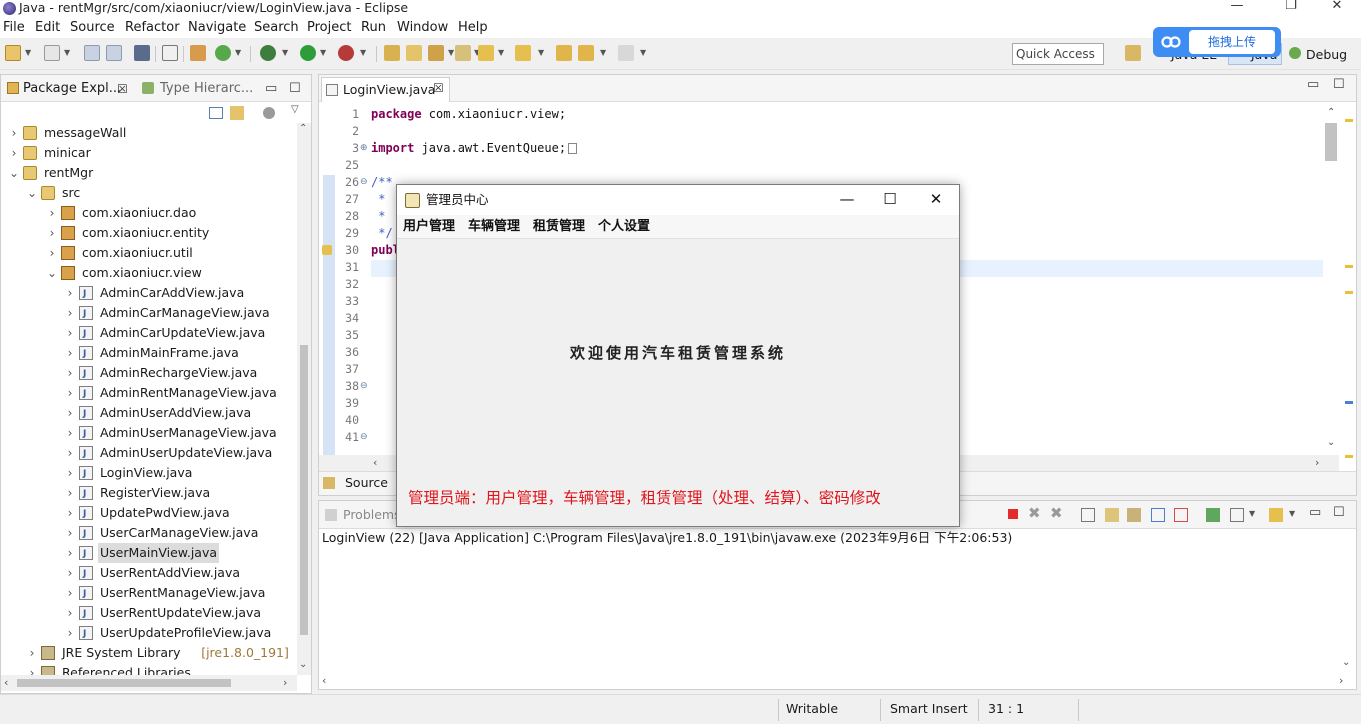  Describe the element at coordinates (149, 633) in the screenshot. I see `tree-item: › UserUpdateProfileView.java` at that location.